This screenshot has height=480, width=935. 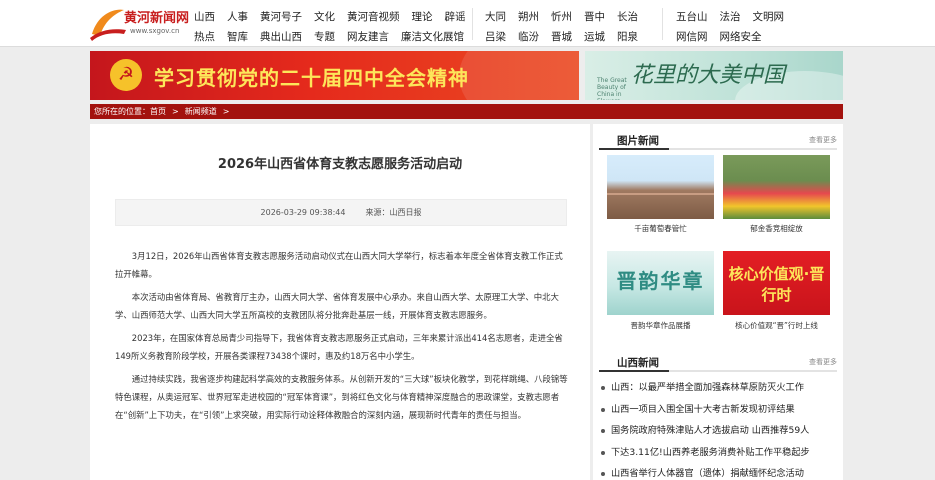 What do you see at coordinates (373, 16) in the screenshot?
I see `nav-link: 黄河音视频` at bounding box center [373, 16].